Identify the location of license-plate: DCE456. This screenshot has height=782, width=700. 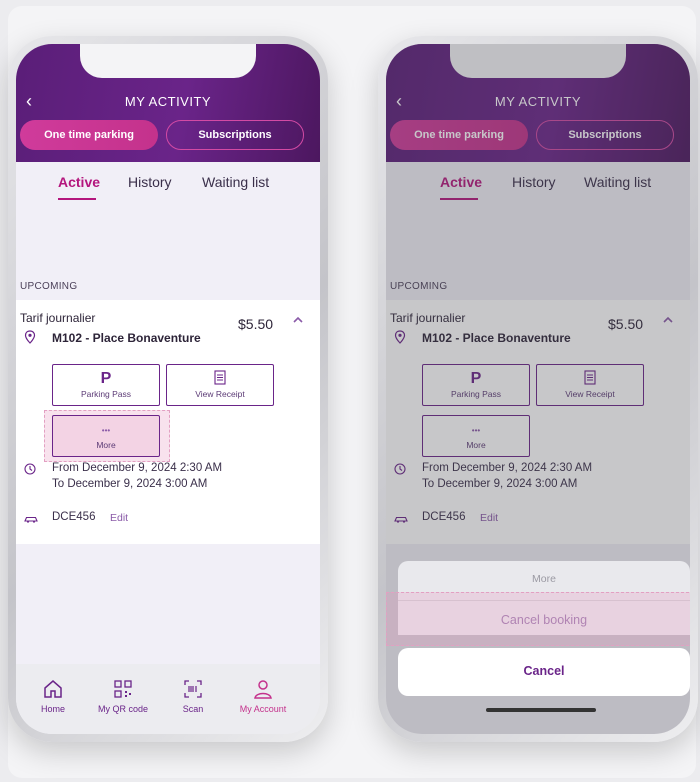
(74, 517).